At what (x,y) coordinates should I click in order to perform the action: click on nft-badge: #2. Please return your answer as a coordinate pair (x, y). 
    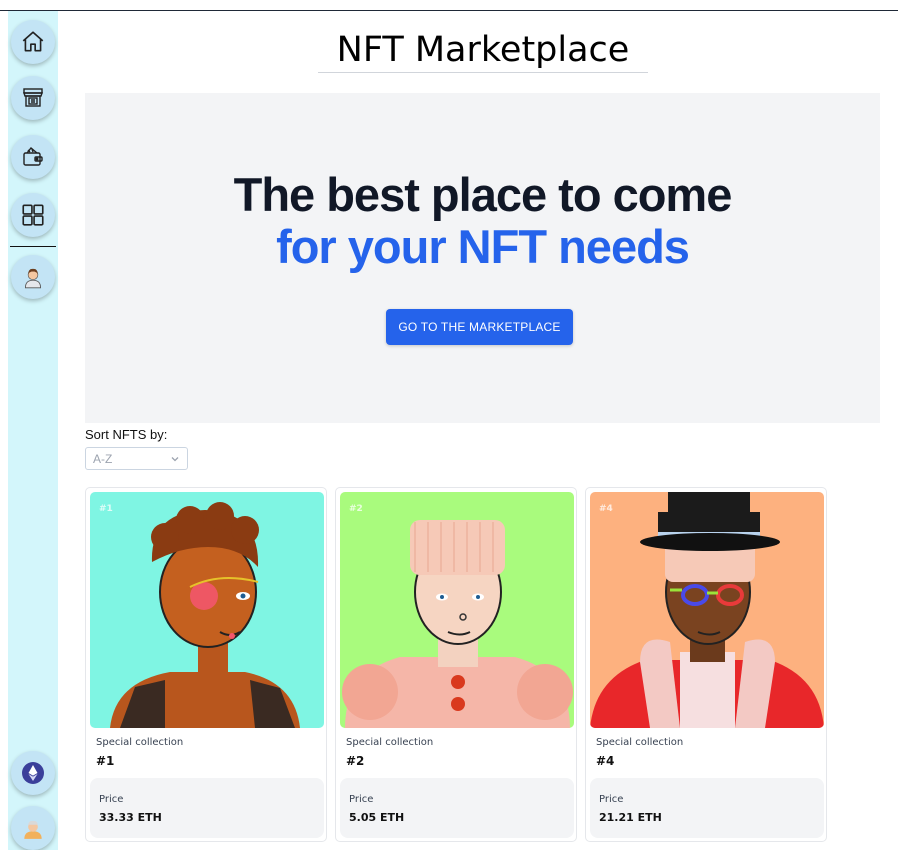
    Looking at the image, I should click on (356, 509).